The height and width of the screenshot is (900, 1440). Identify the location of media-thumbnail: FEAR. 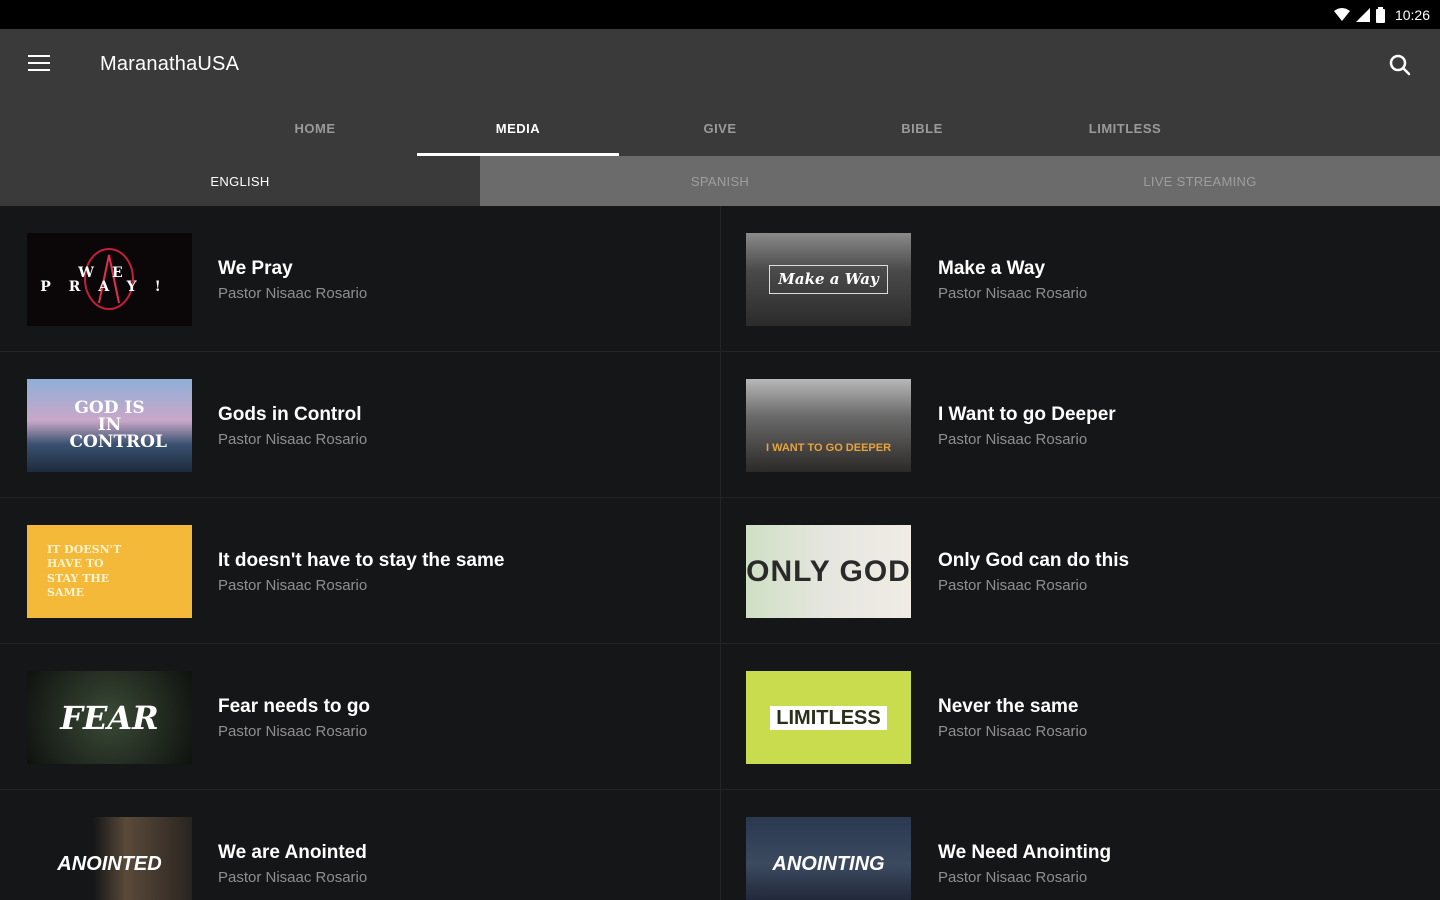
(109, 717).